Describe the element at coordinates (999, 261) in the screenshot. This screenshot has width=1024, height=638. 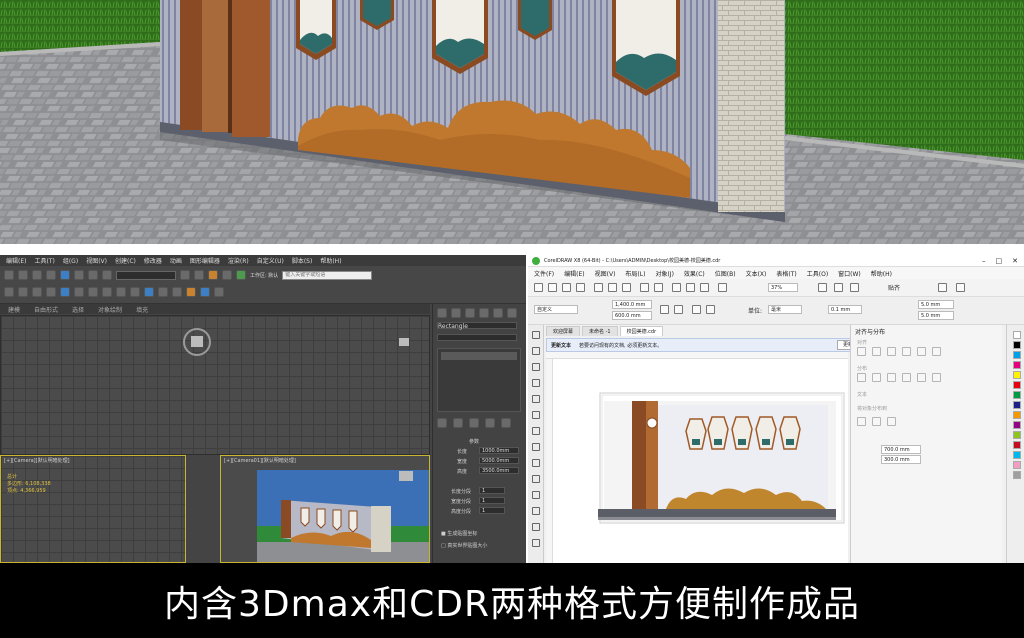
I see `maximize-icon: □` at that location.